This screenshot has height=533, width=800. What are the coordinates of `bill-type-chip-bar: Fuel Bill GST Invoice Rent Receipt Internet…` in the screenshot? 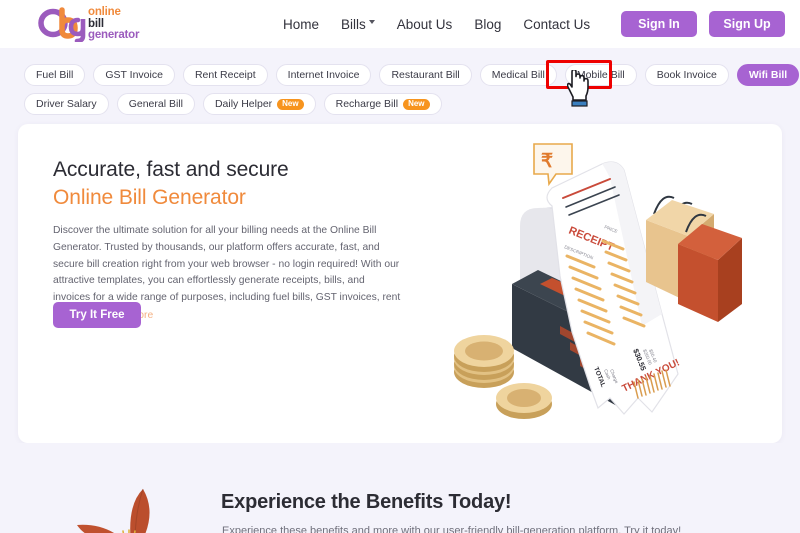 It's located at (400, 89).